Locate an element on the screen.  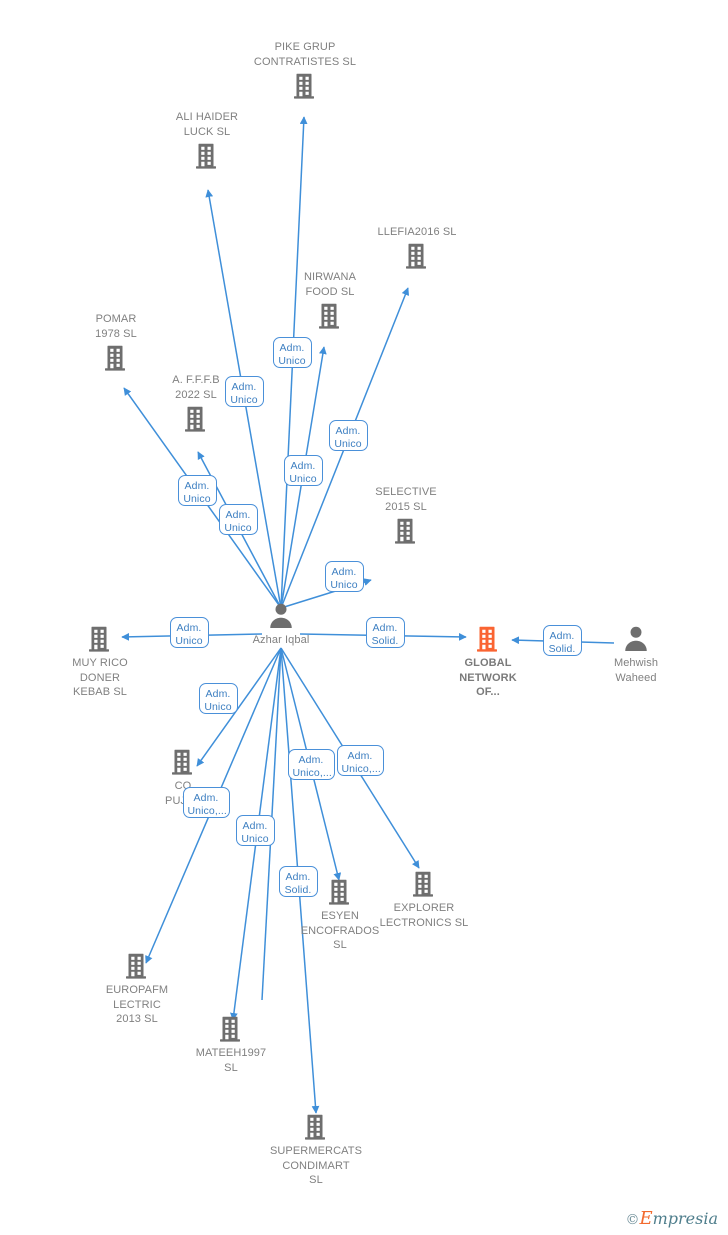
node-label: ALI HAIDER LUCK SL is located at coordinates (207, 124).